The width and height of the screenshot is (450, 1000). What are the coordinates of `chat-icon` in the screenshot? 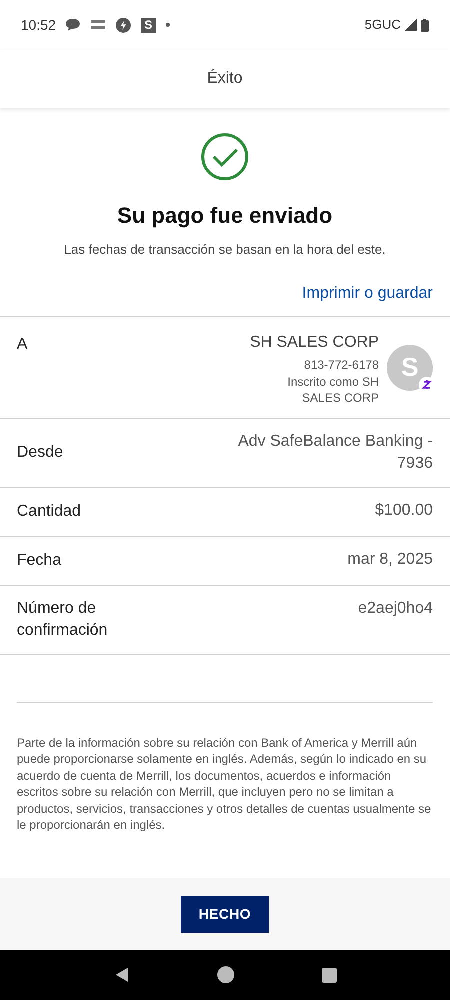 It's located at (73, 25).